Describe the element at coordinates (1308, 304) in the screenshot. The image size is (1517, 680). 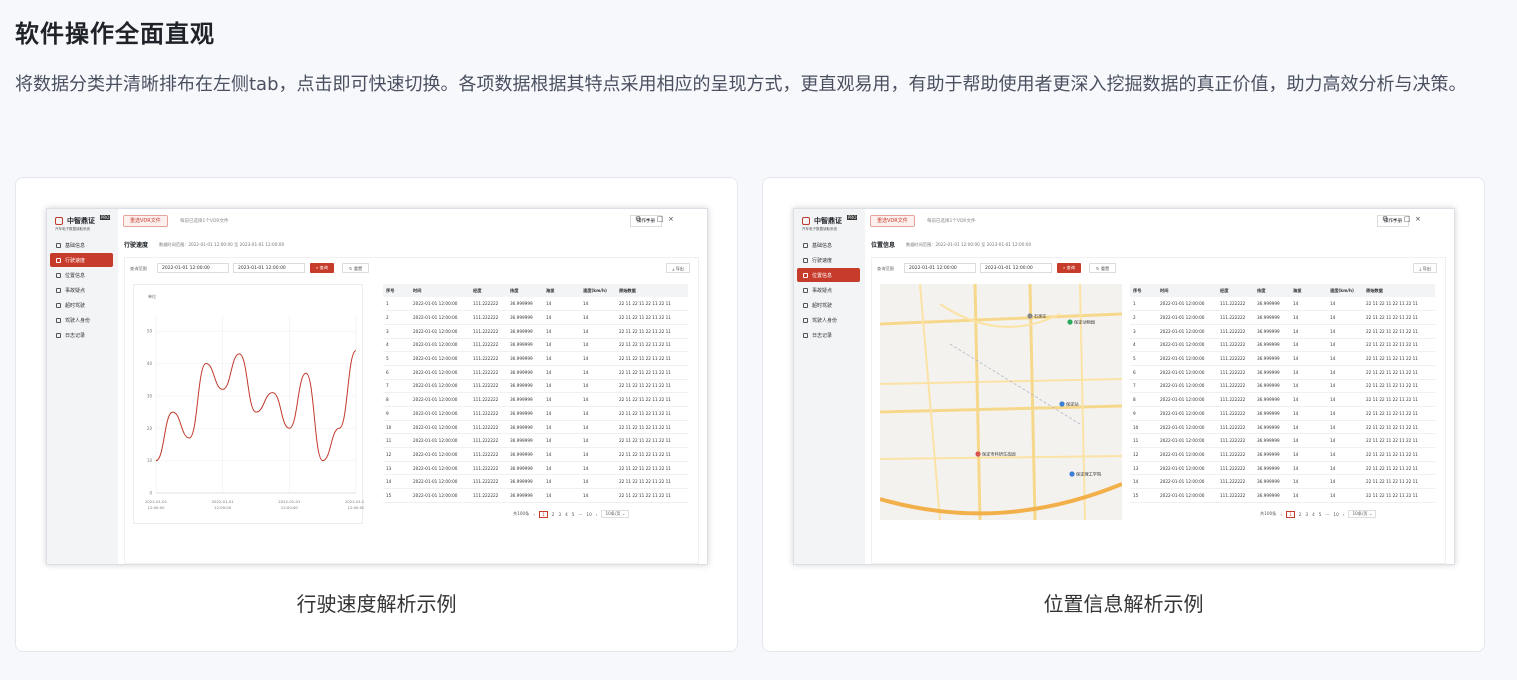
I see `table-cell: 14` at that location.